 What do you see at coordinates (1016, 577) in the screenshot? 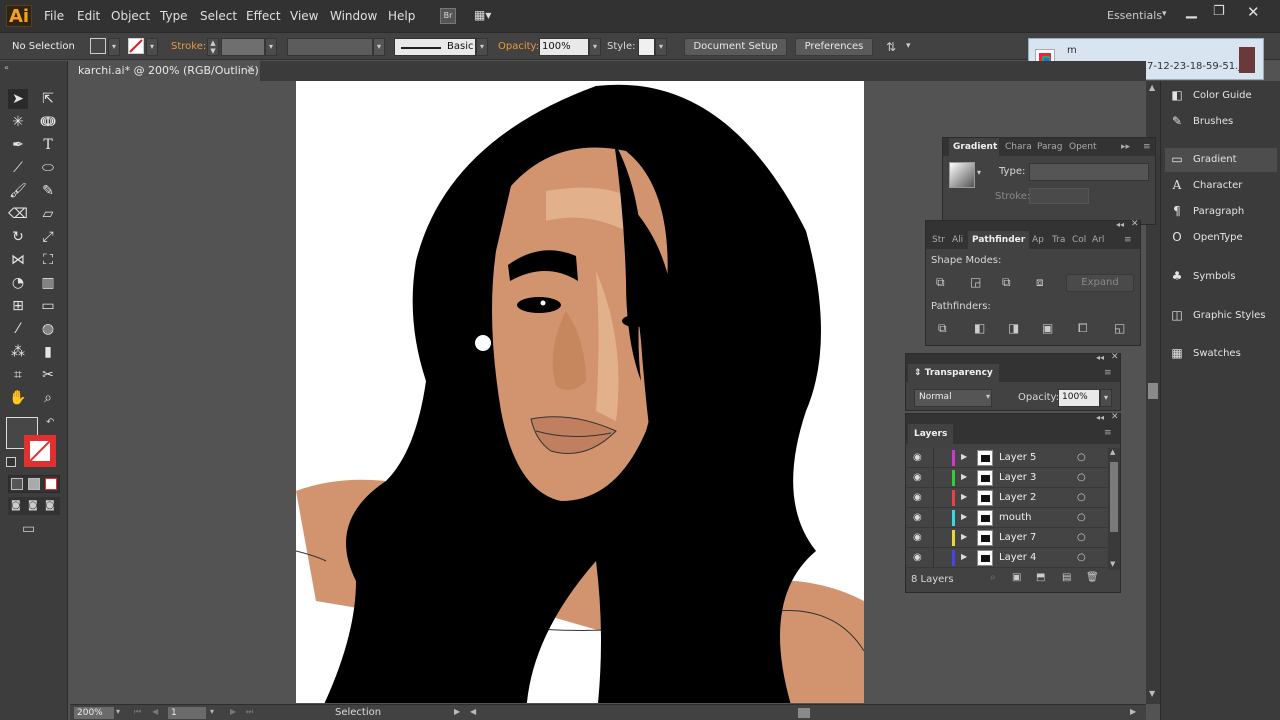
I see `make-clipping-mask-icon: ▣` at bounding box center [1016, 577].